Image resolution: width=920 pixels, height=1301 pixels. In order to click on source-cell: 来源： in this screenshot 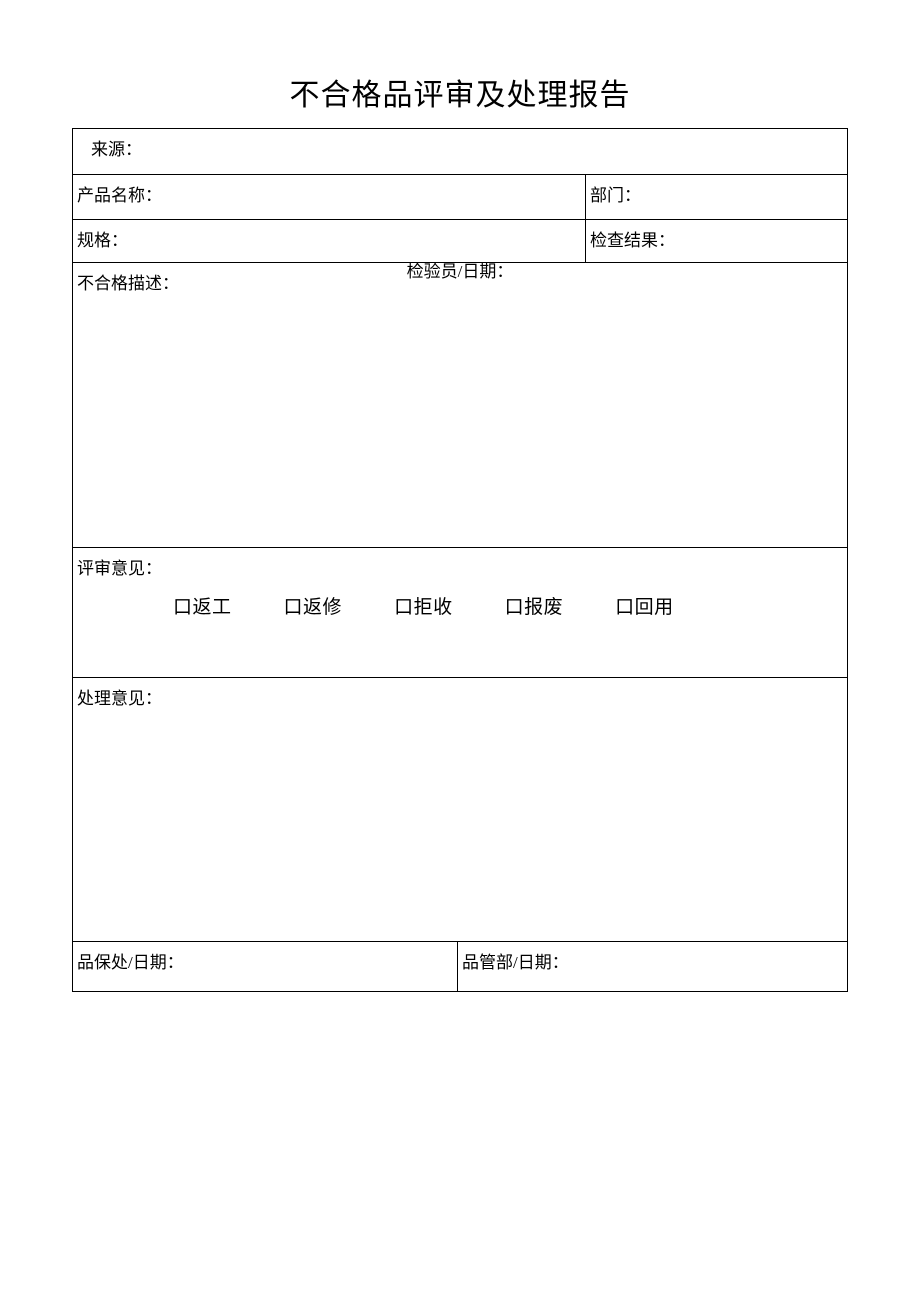, I will do `click(460, 151)`.